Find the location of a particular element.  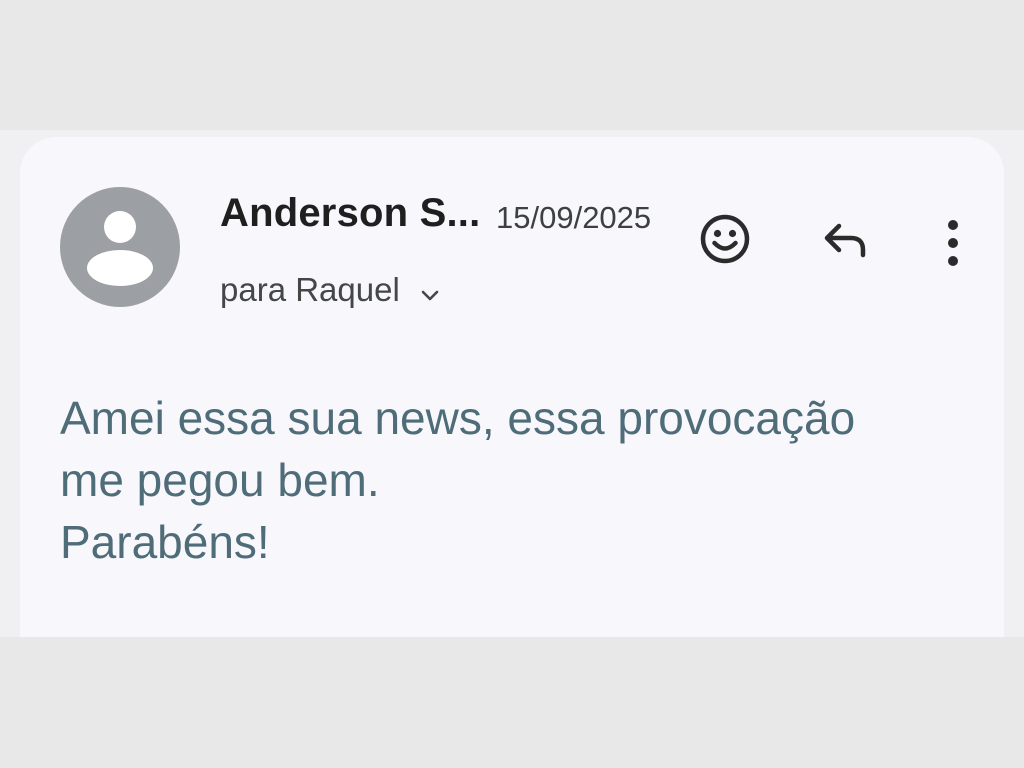

reply-button is located at coordinates (845, 239).